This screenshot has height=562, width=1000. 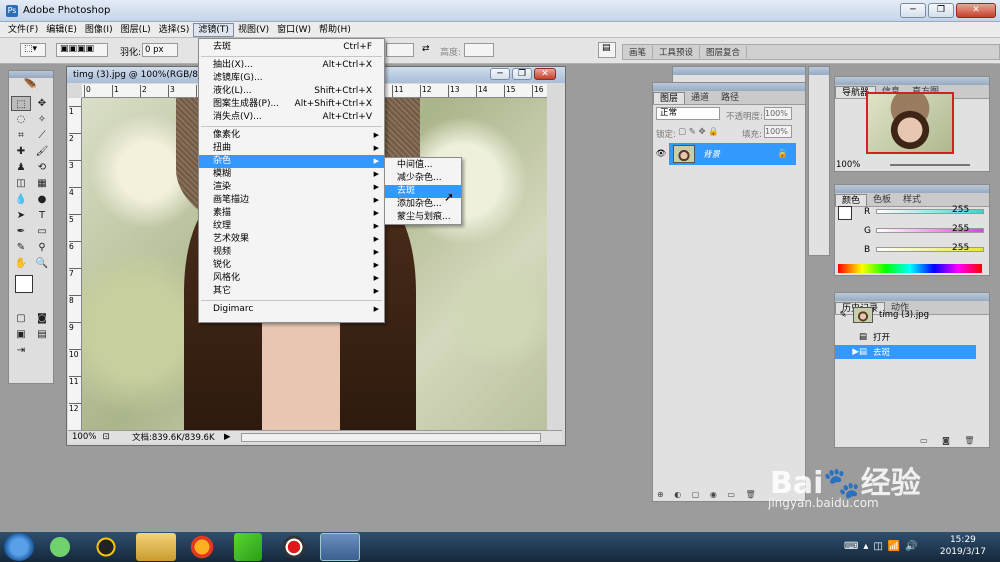 What do you see at coordinates (688, 113) in the screenshot?
I see `blend-mode-select: 正常` at bounding box center [688, 113].